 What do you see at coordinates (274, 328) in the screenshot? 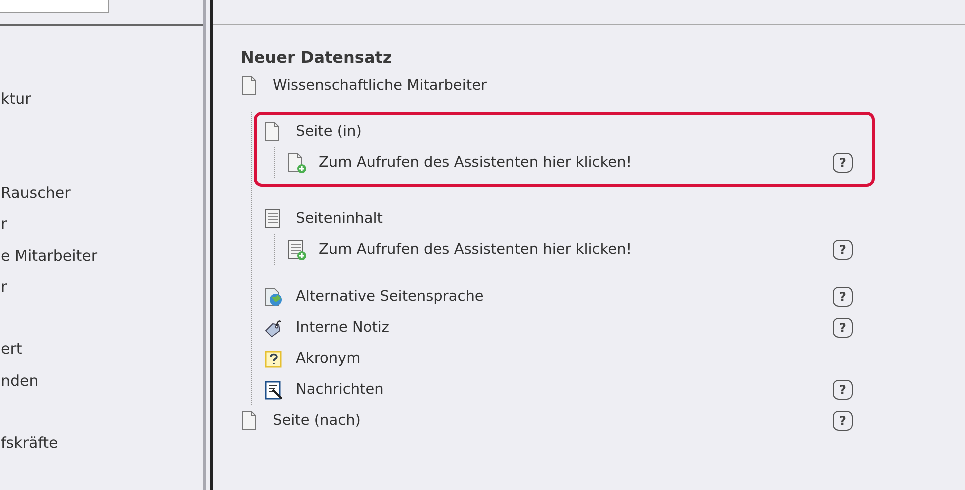
I see `tag-icon` at bounding box center [274, 328].